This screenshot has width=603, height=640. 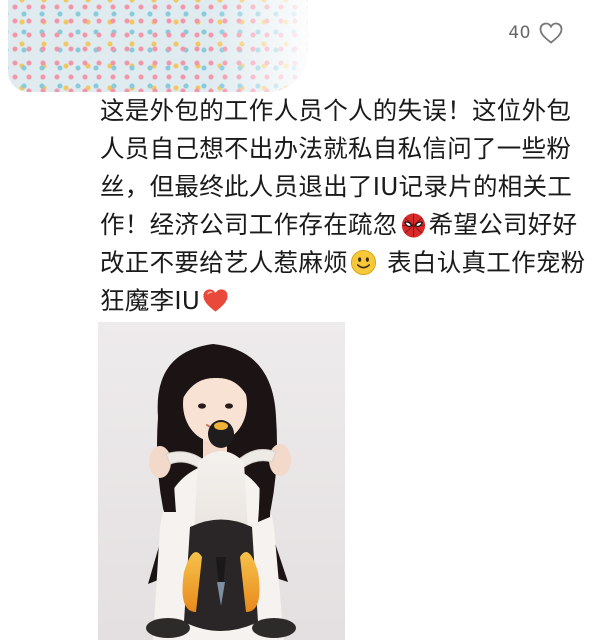 What do you see at coordinates (413, 225) in the screenshot?
I see `spider-mask-emoji` at bounding box center [413, 225].